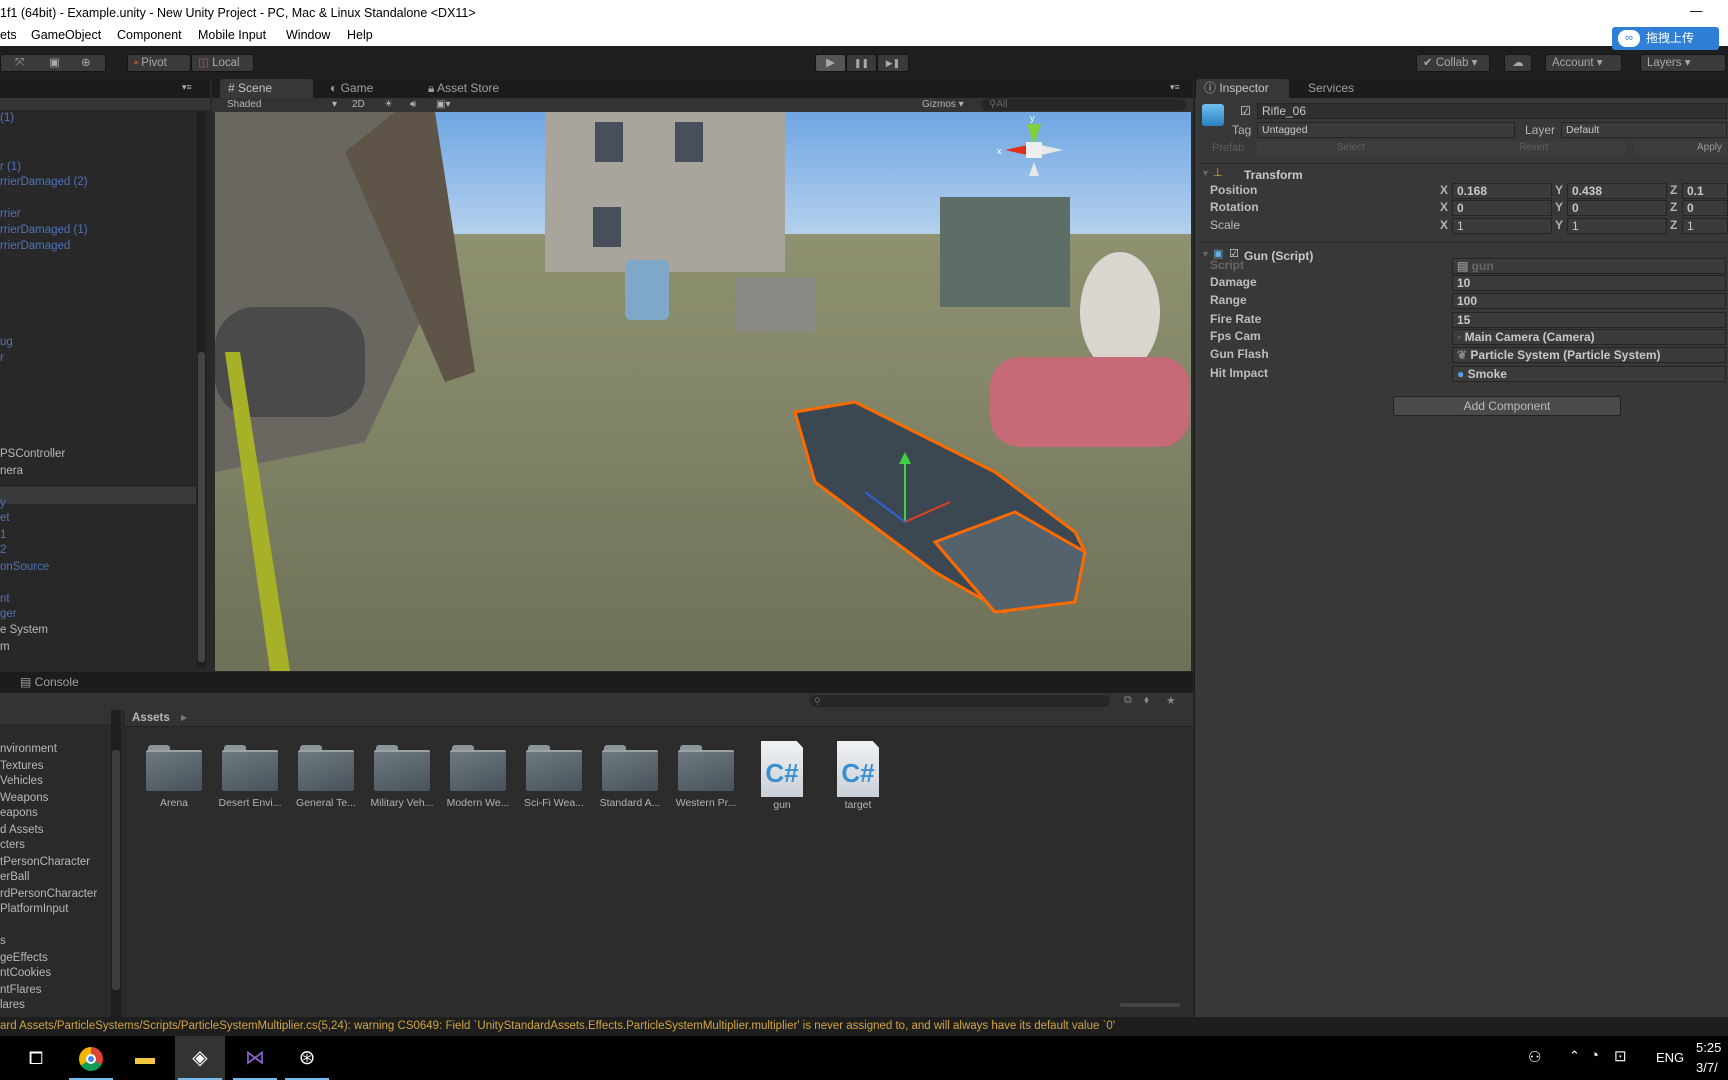  Describe the element at coordinates (1518, 63) in the screenshot. I see `cloud-icon: ☁` at that location.